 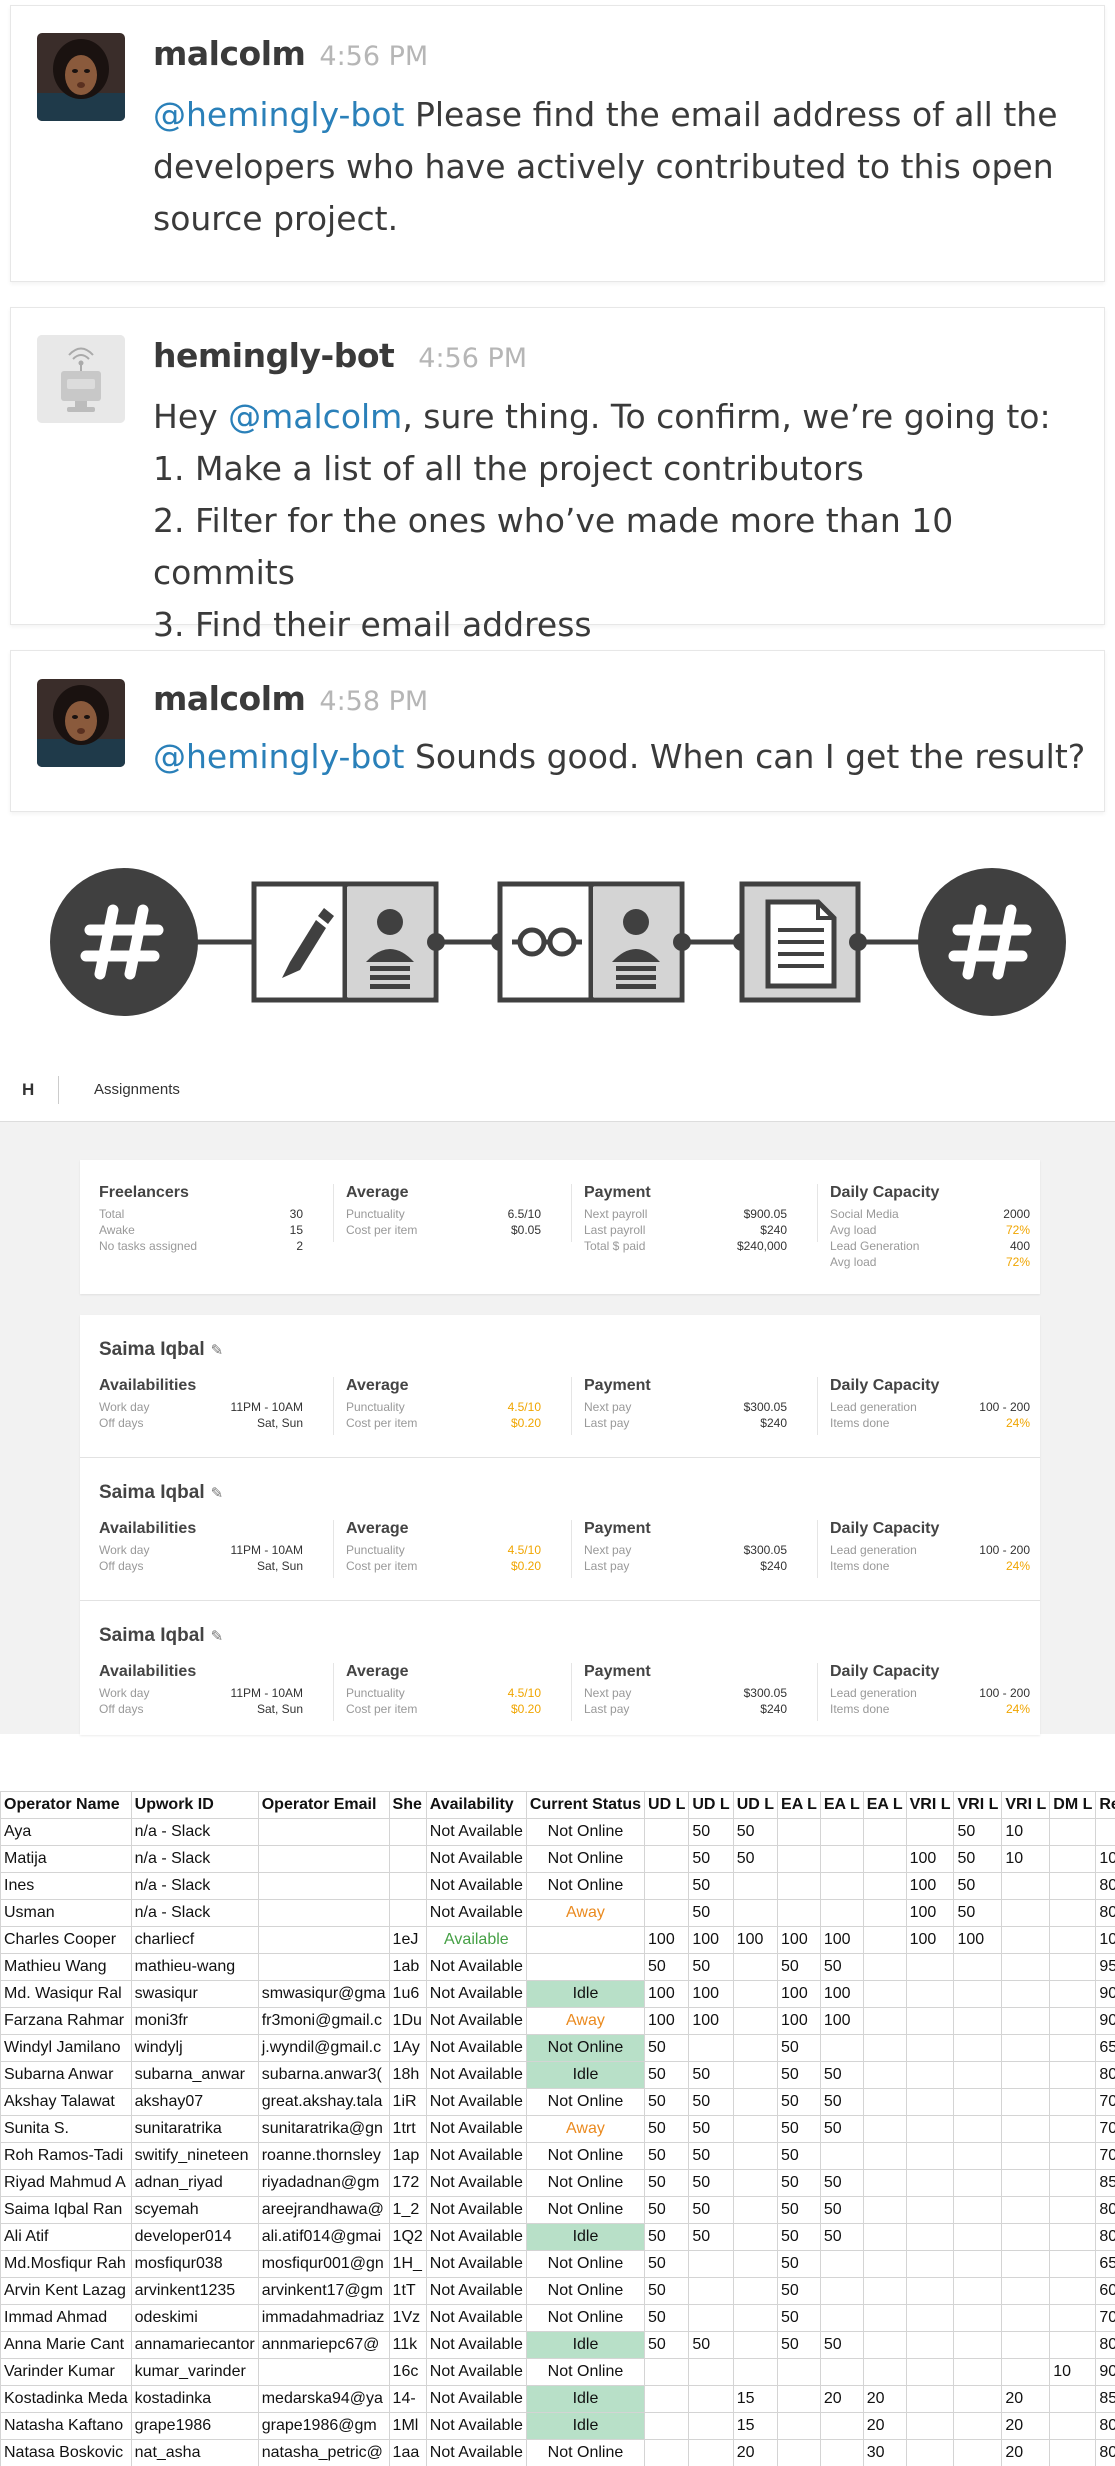 What do you see at coordinates (66, 2345) in the screenshot?
I see `table-cell: Anna Marie Cant` at bounding box center [66, 2345].